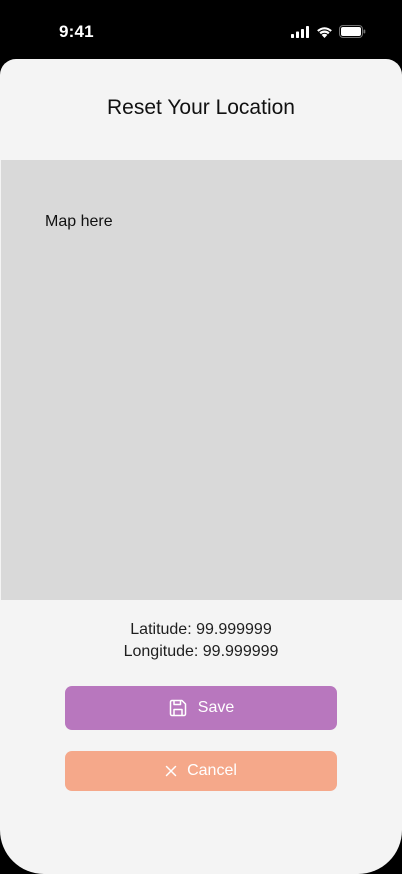  Describe the element at coordinates (76, 31) in the screenshot. I see `status-time: 9:41` at that location.